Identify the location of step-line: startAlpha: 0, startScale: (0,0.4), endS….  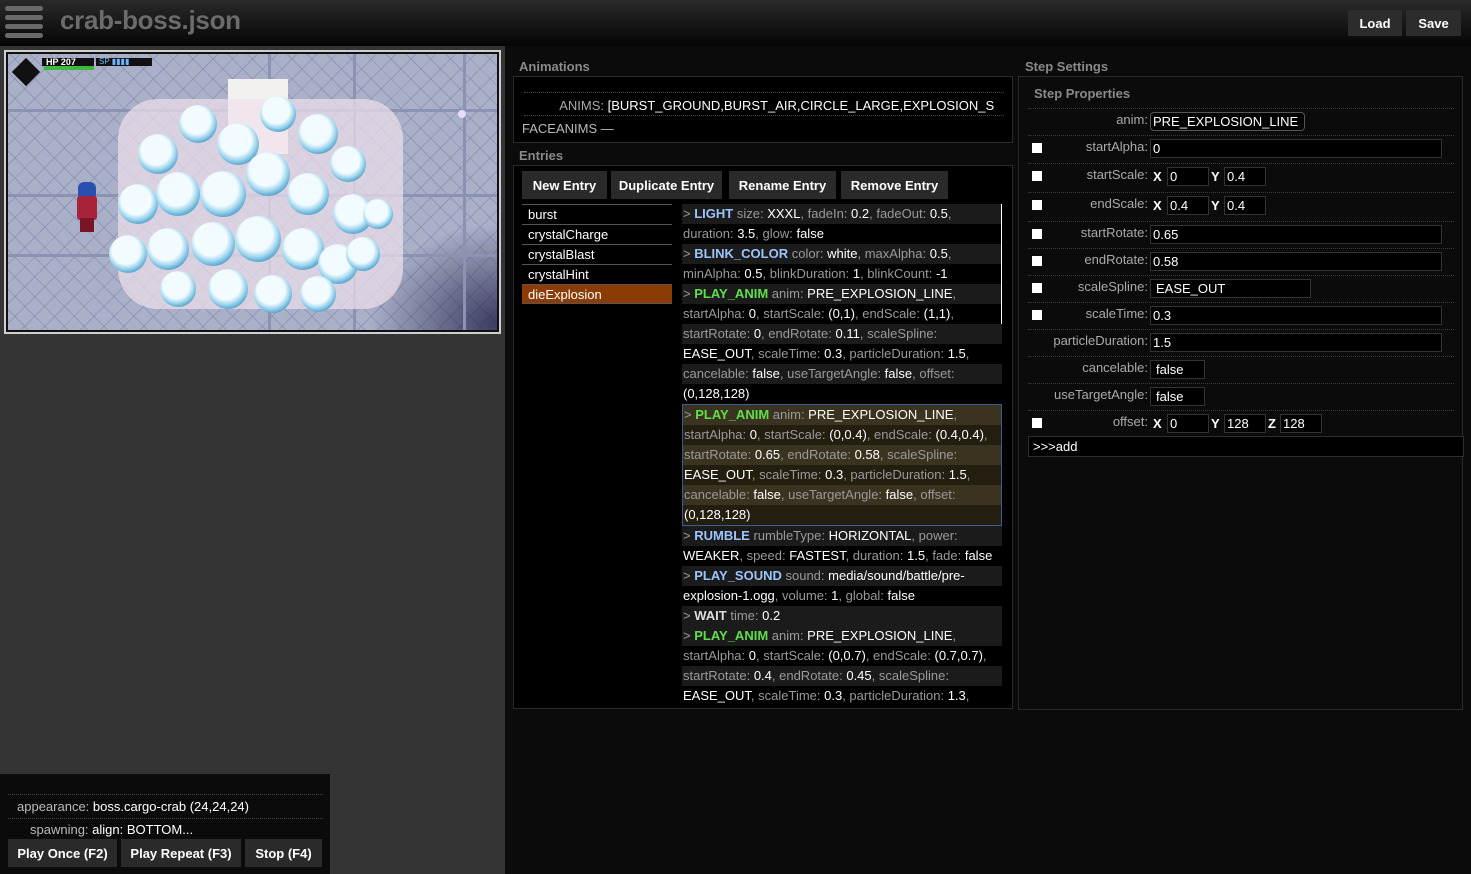
(842, 435).